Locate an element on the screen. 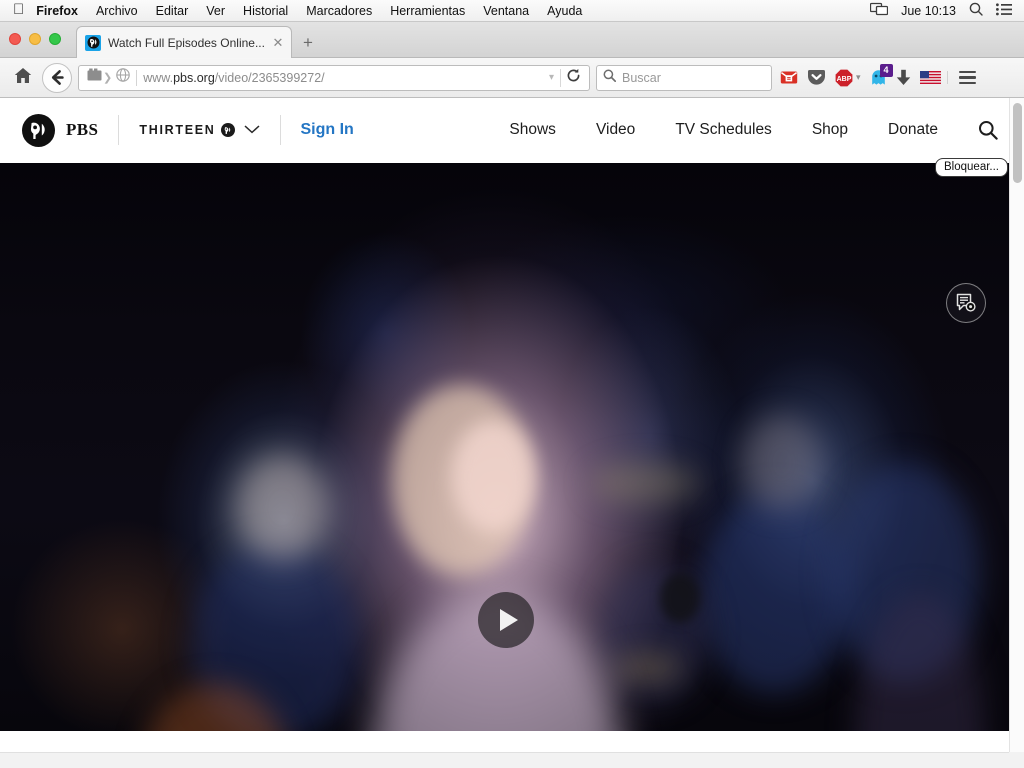  play-button is located at coordinates (506, 620).